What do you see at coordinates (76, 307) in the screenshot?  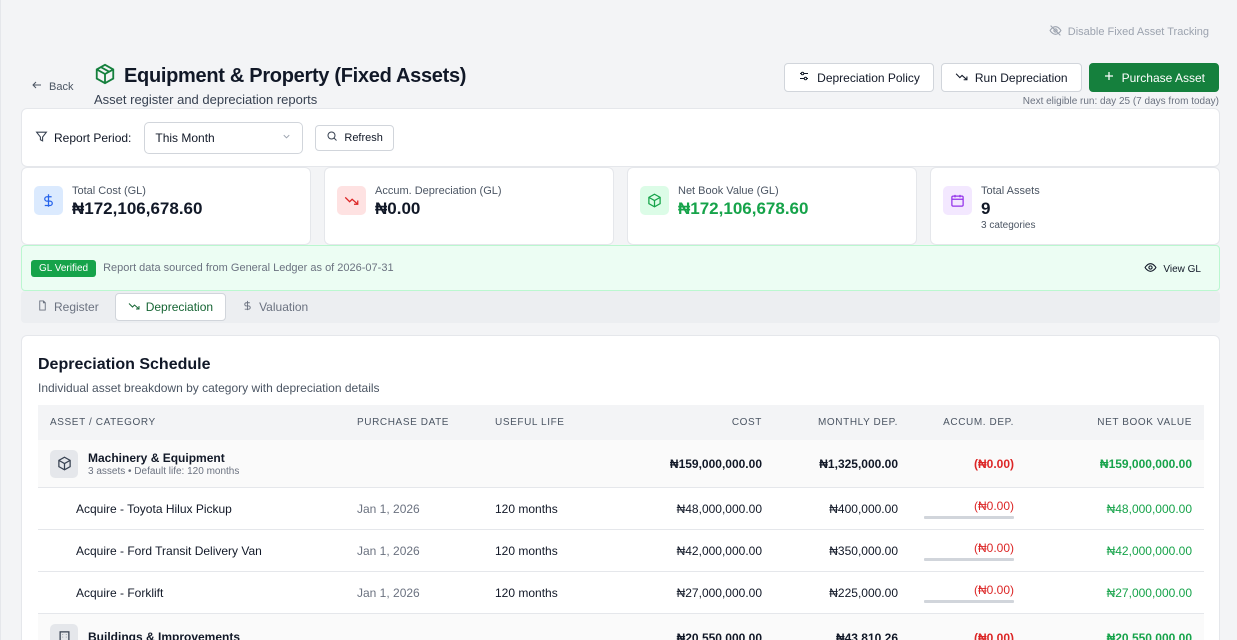 I see `tab-label: Register` at bounding box center [76, 307].